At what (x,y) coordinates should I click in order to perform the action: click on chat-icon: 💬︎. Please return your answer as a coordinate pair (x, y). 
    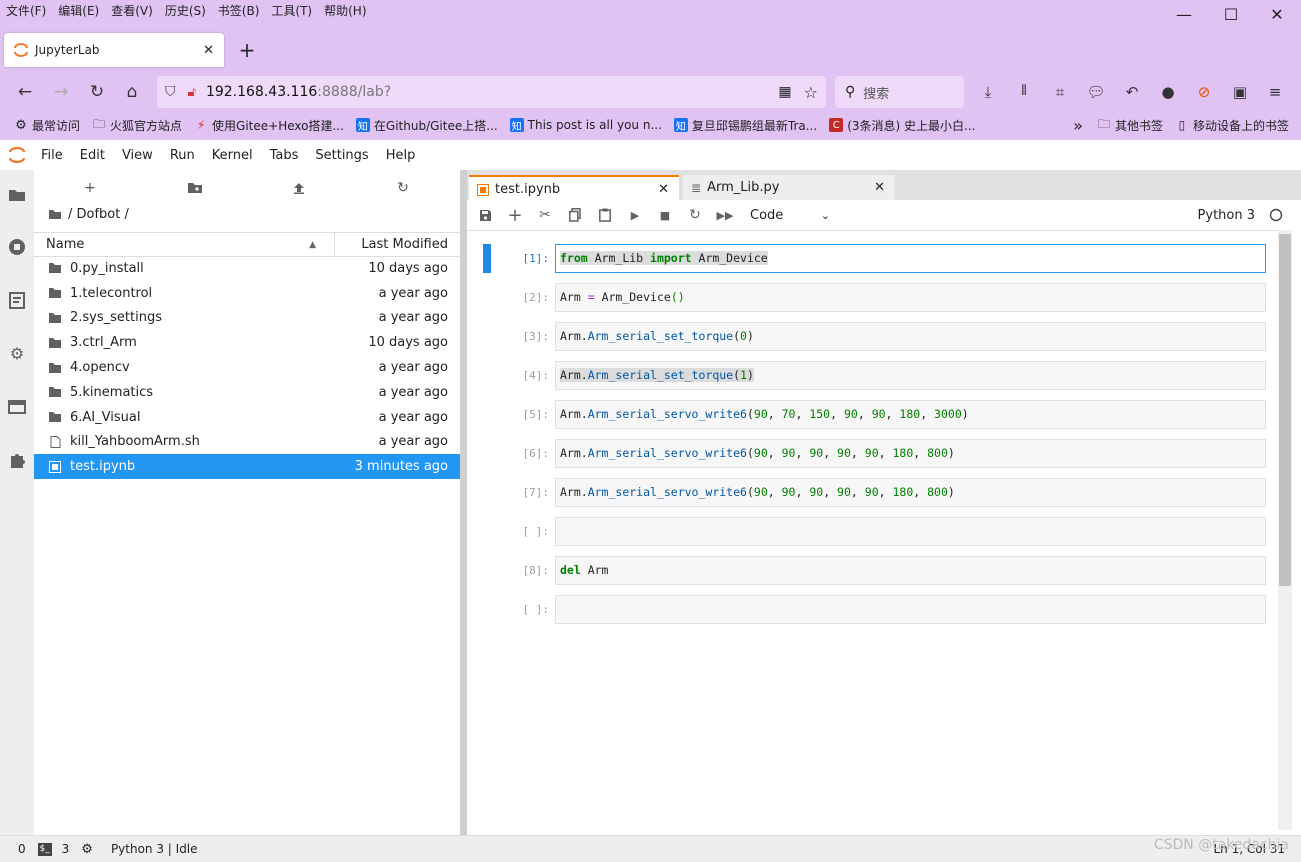
    Looking at the image, I should click on (1096, 92).